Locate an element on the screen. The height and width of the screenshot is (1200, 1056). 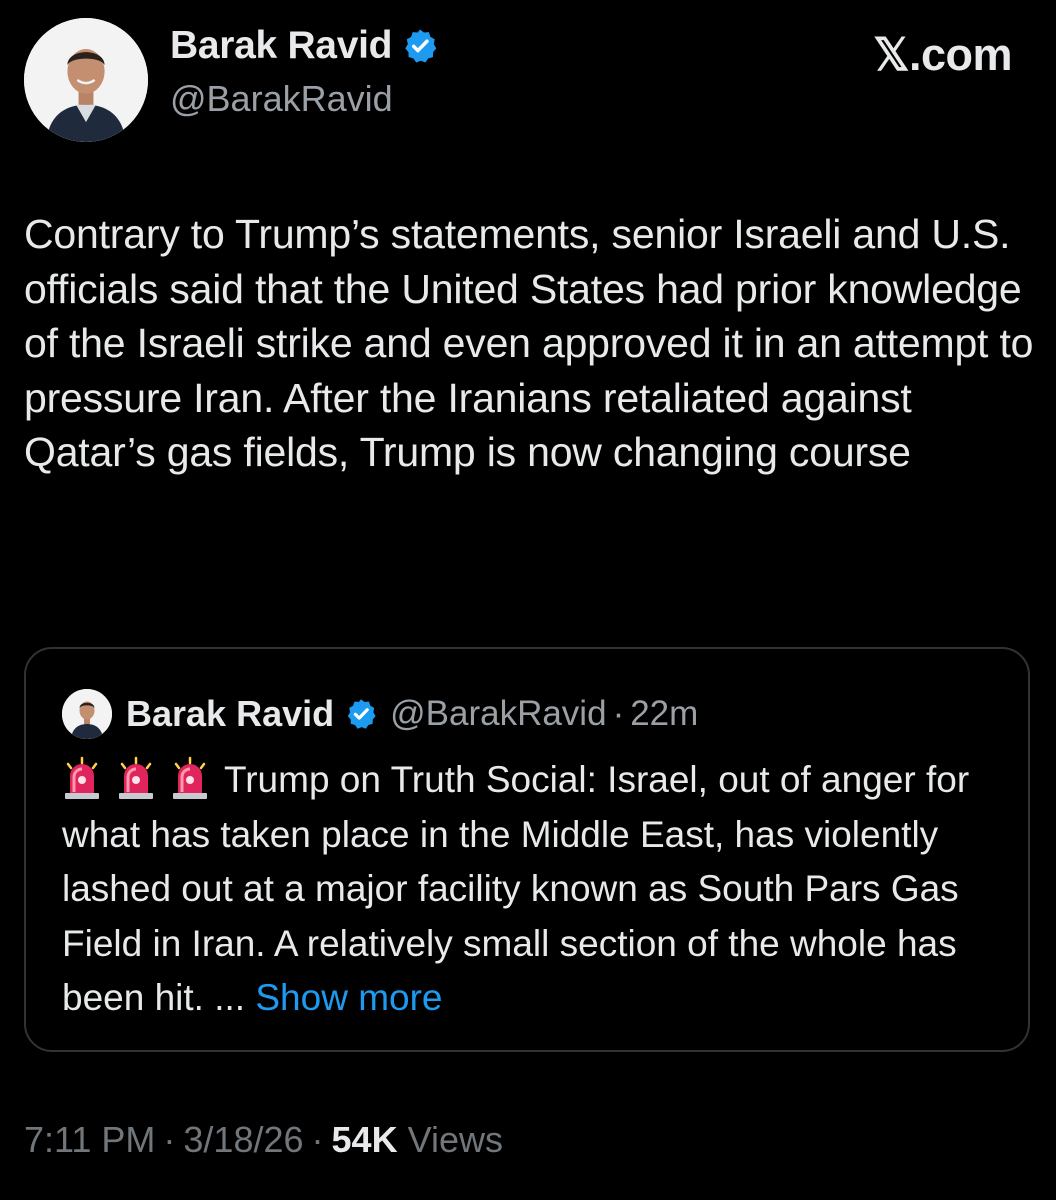
avatar-image is located at coordinates (86, 80).